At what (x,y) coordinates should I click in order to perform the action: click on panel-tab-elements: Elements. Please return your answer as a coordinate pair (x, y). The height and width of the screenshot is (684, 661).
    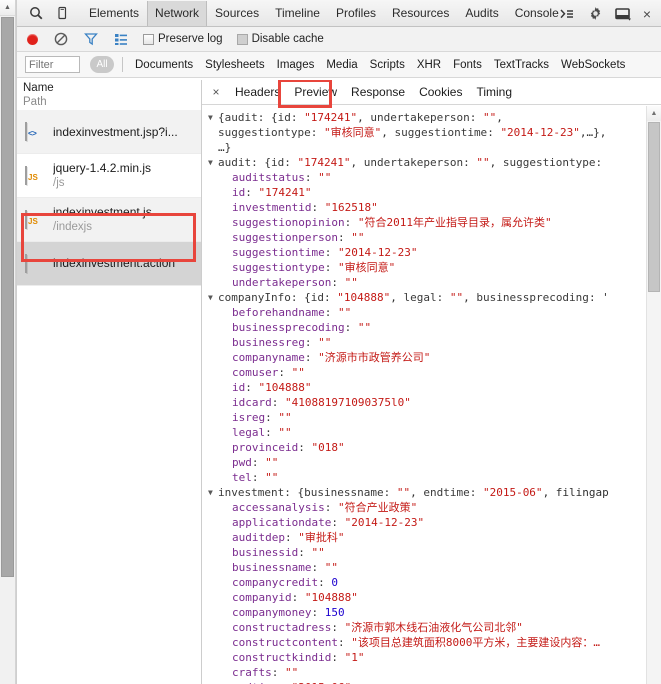
    Looking at the image, I should click on (114, 13).